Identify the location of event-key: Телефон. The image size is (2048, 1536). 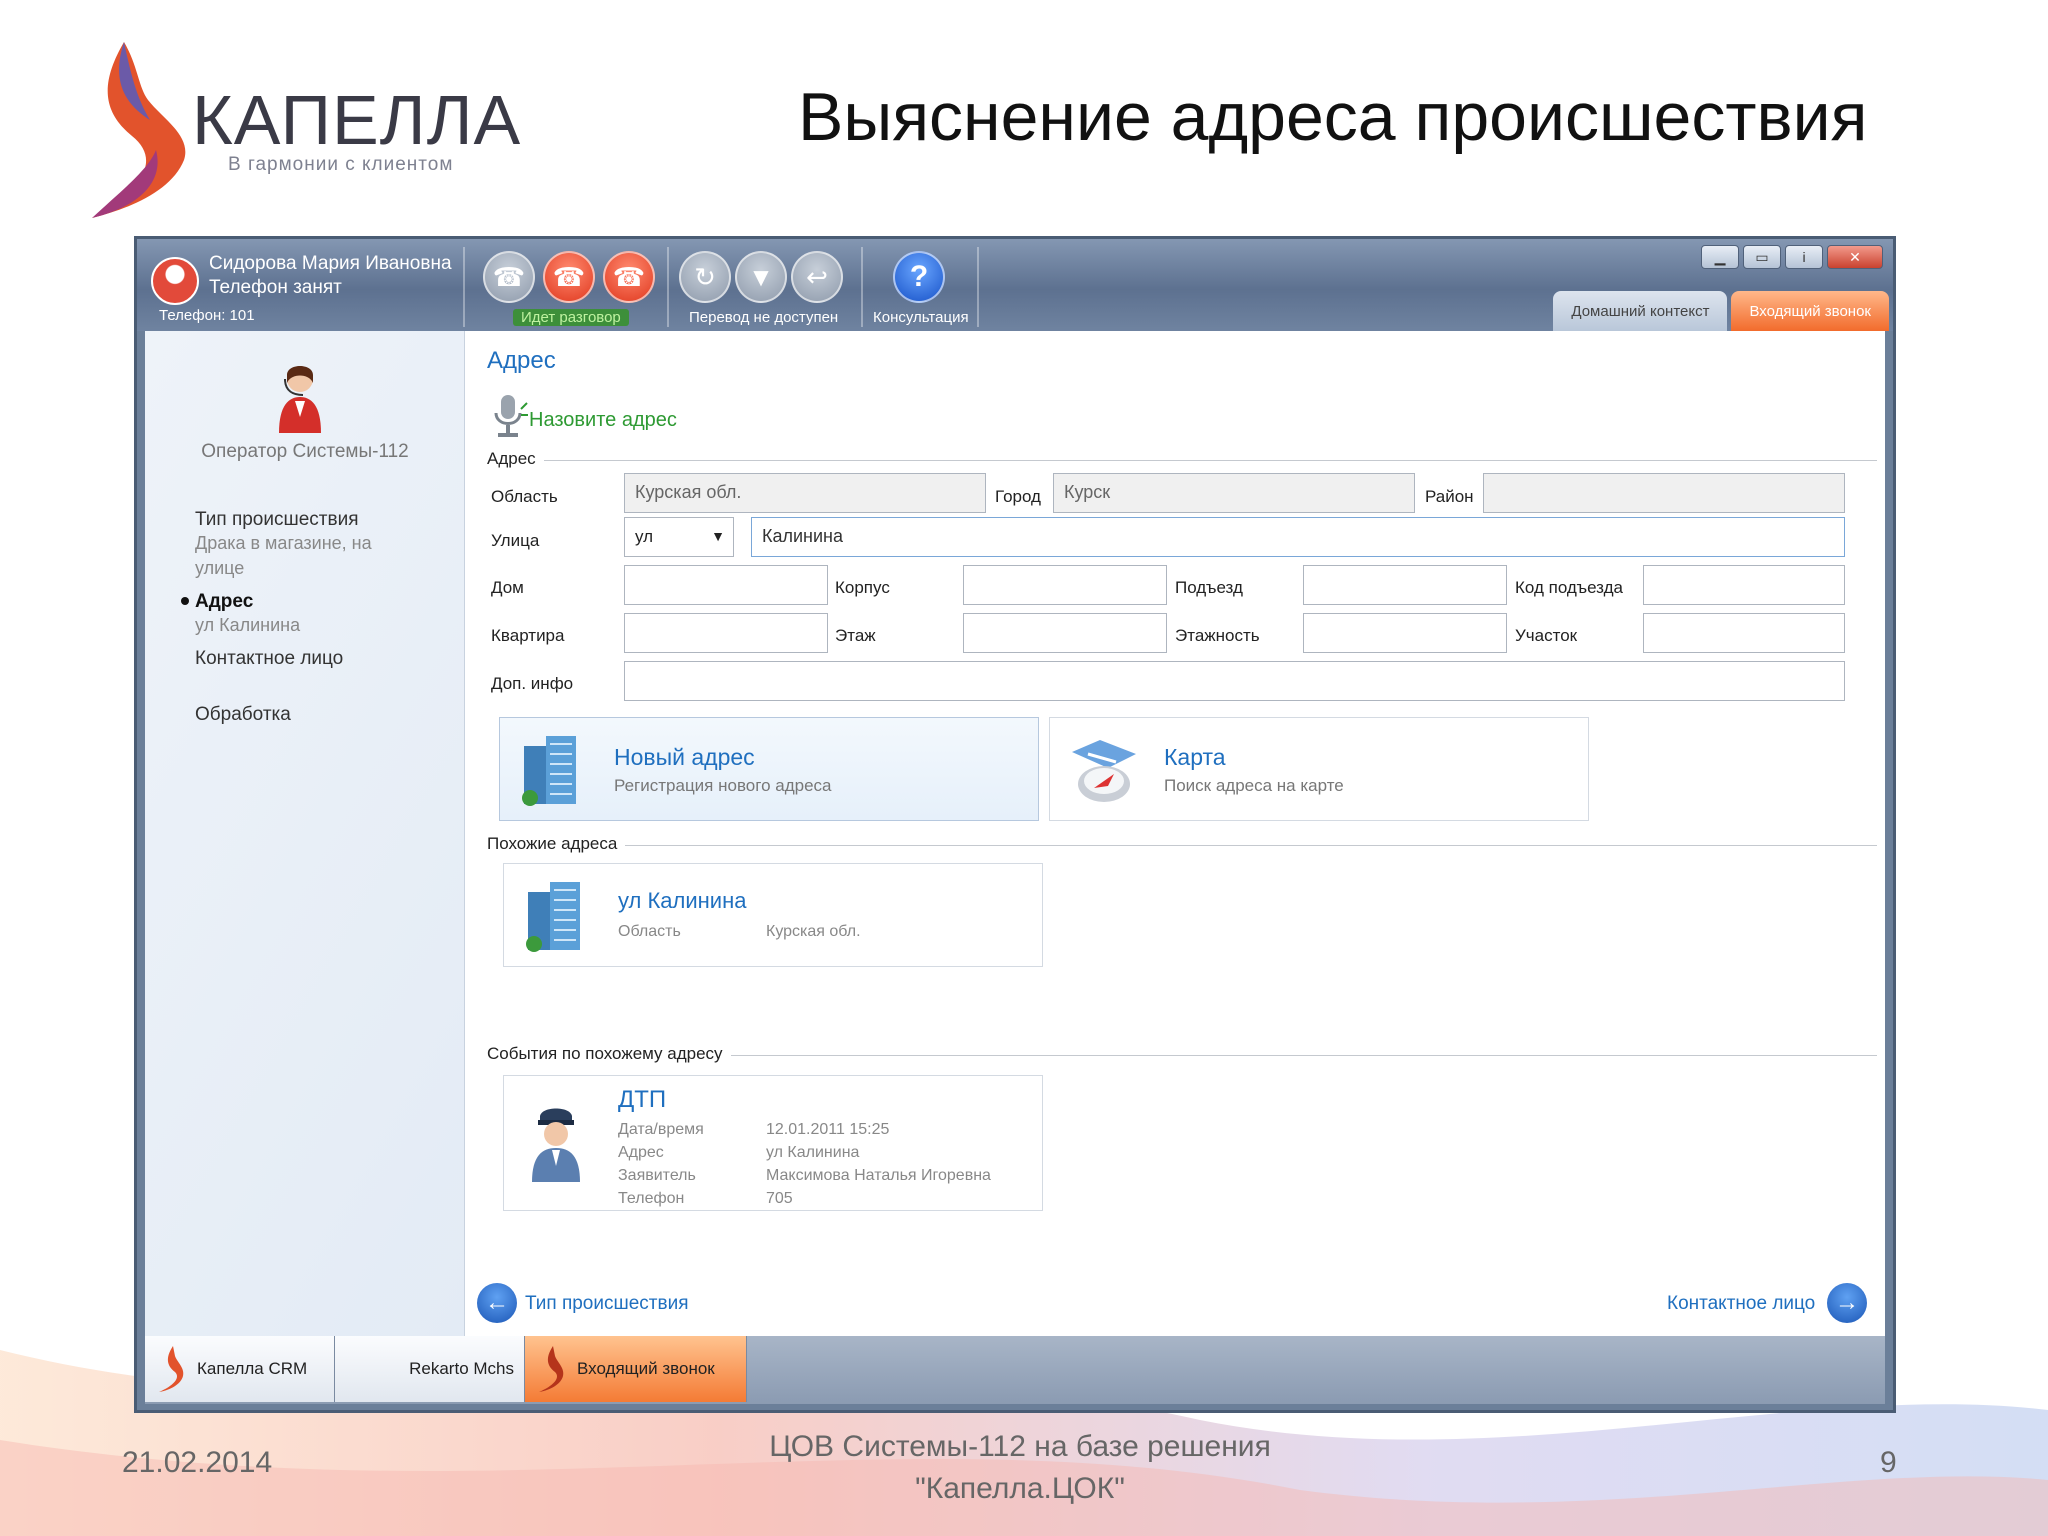
(651, 1198).